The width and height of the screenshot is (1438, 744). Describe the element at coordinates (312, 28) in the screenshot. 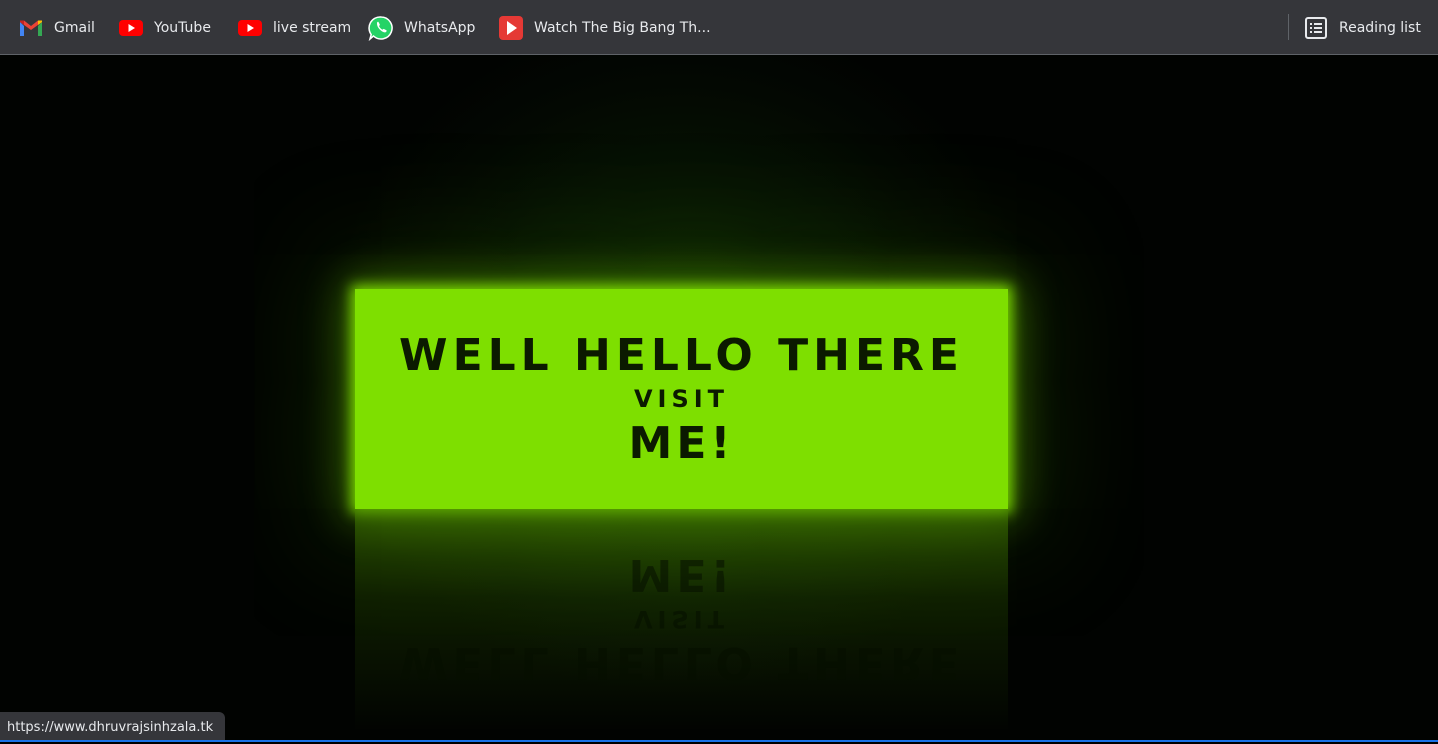

I see `bookmark-label: live stream` at that location.